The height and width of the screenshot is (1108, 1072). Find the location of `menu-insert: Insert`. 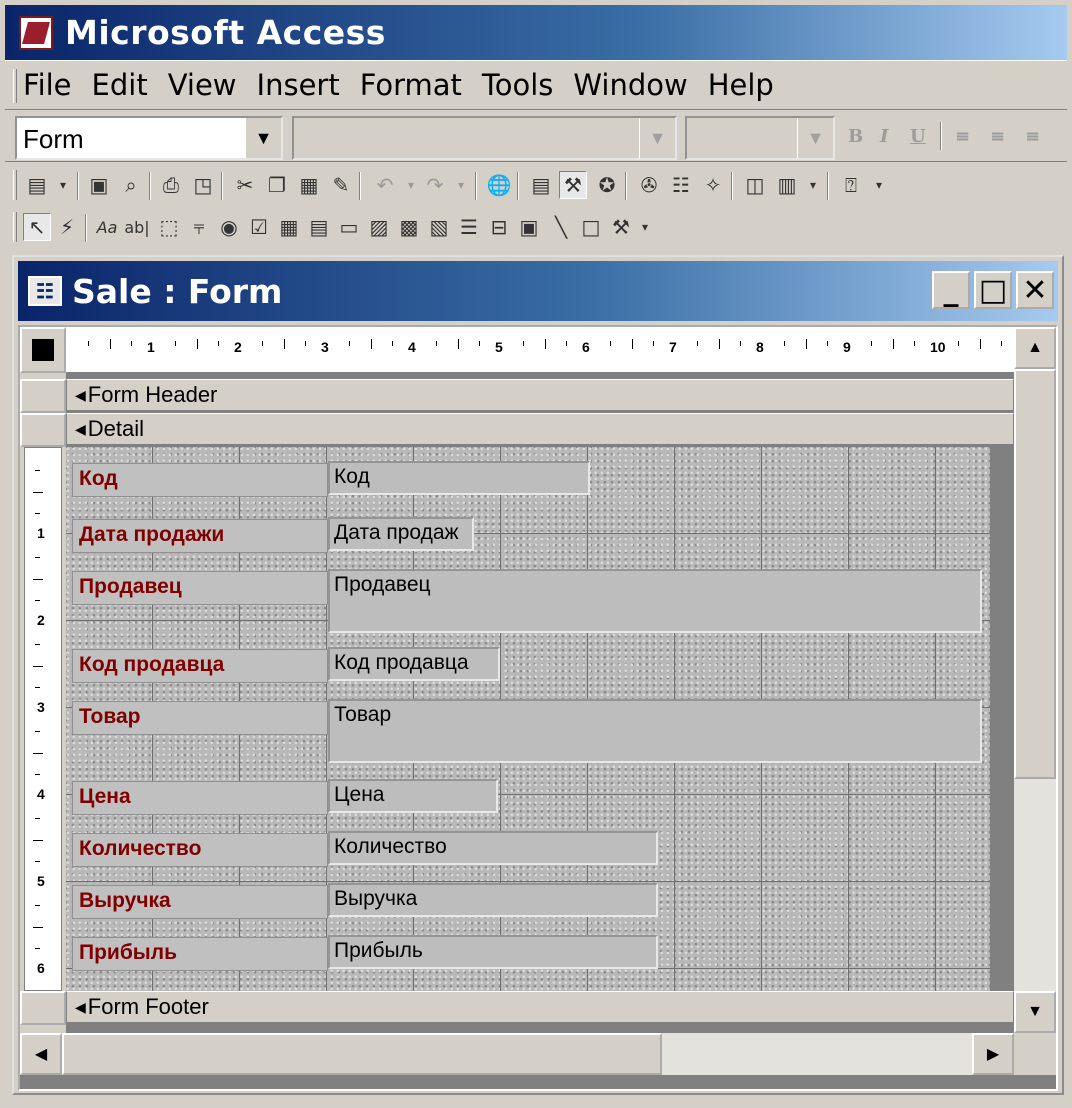

menu-insert: Insert is located at coordinates (298, 85).